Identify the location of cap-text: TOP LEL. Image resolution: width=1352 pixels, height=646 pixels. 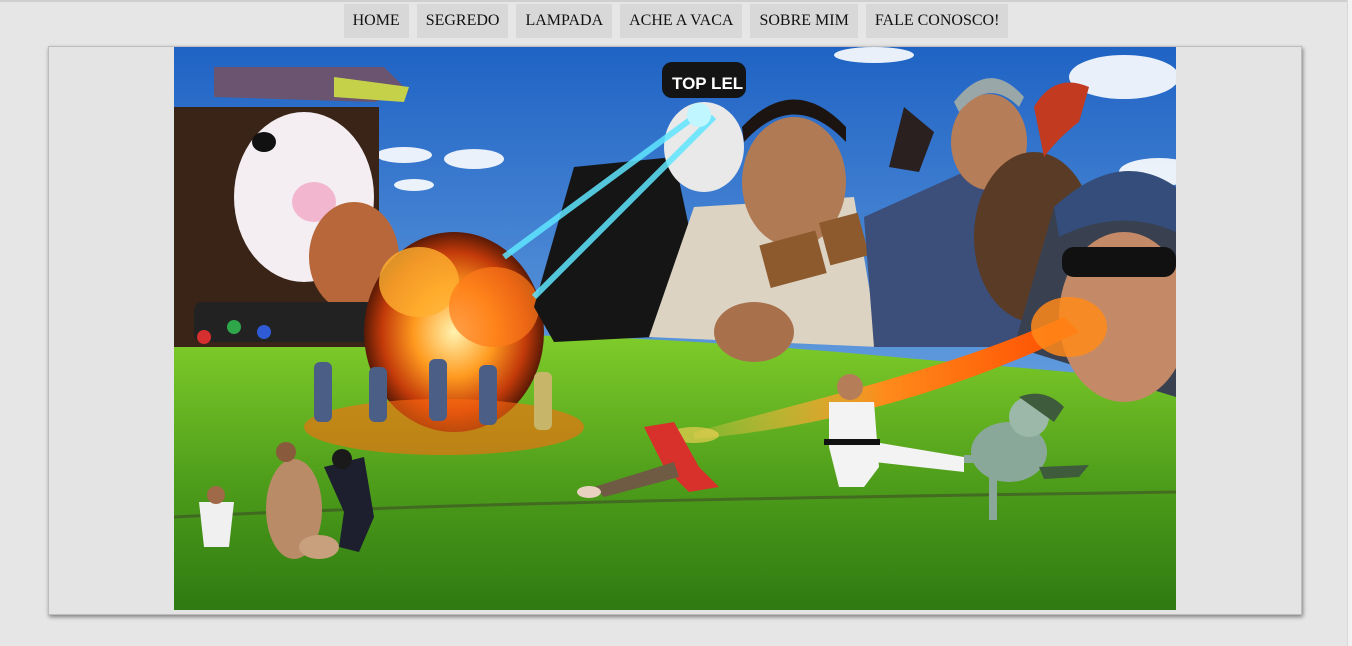
(707, 83).